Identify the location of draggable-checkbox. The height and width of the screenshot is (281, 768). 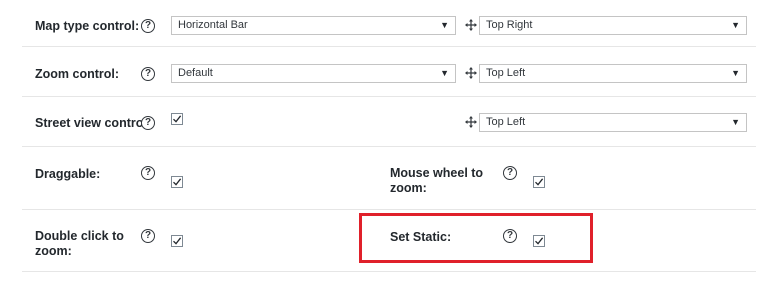
(177, 182).